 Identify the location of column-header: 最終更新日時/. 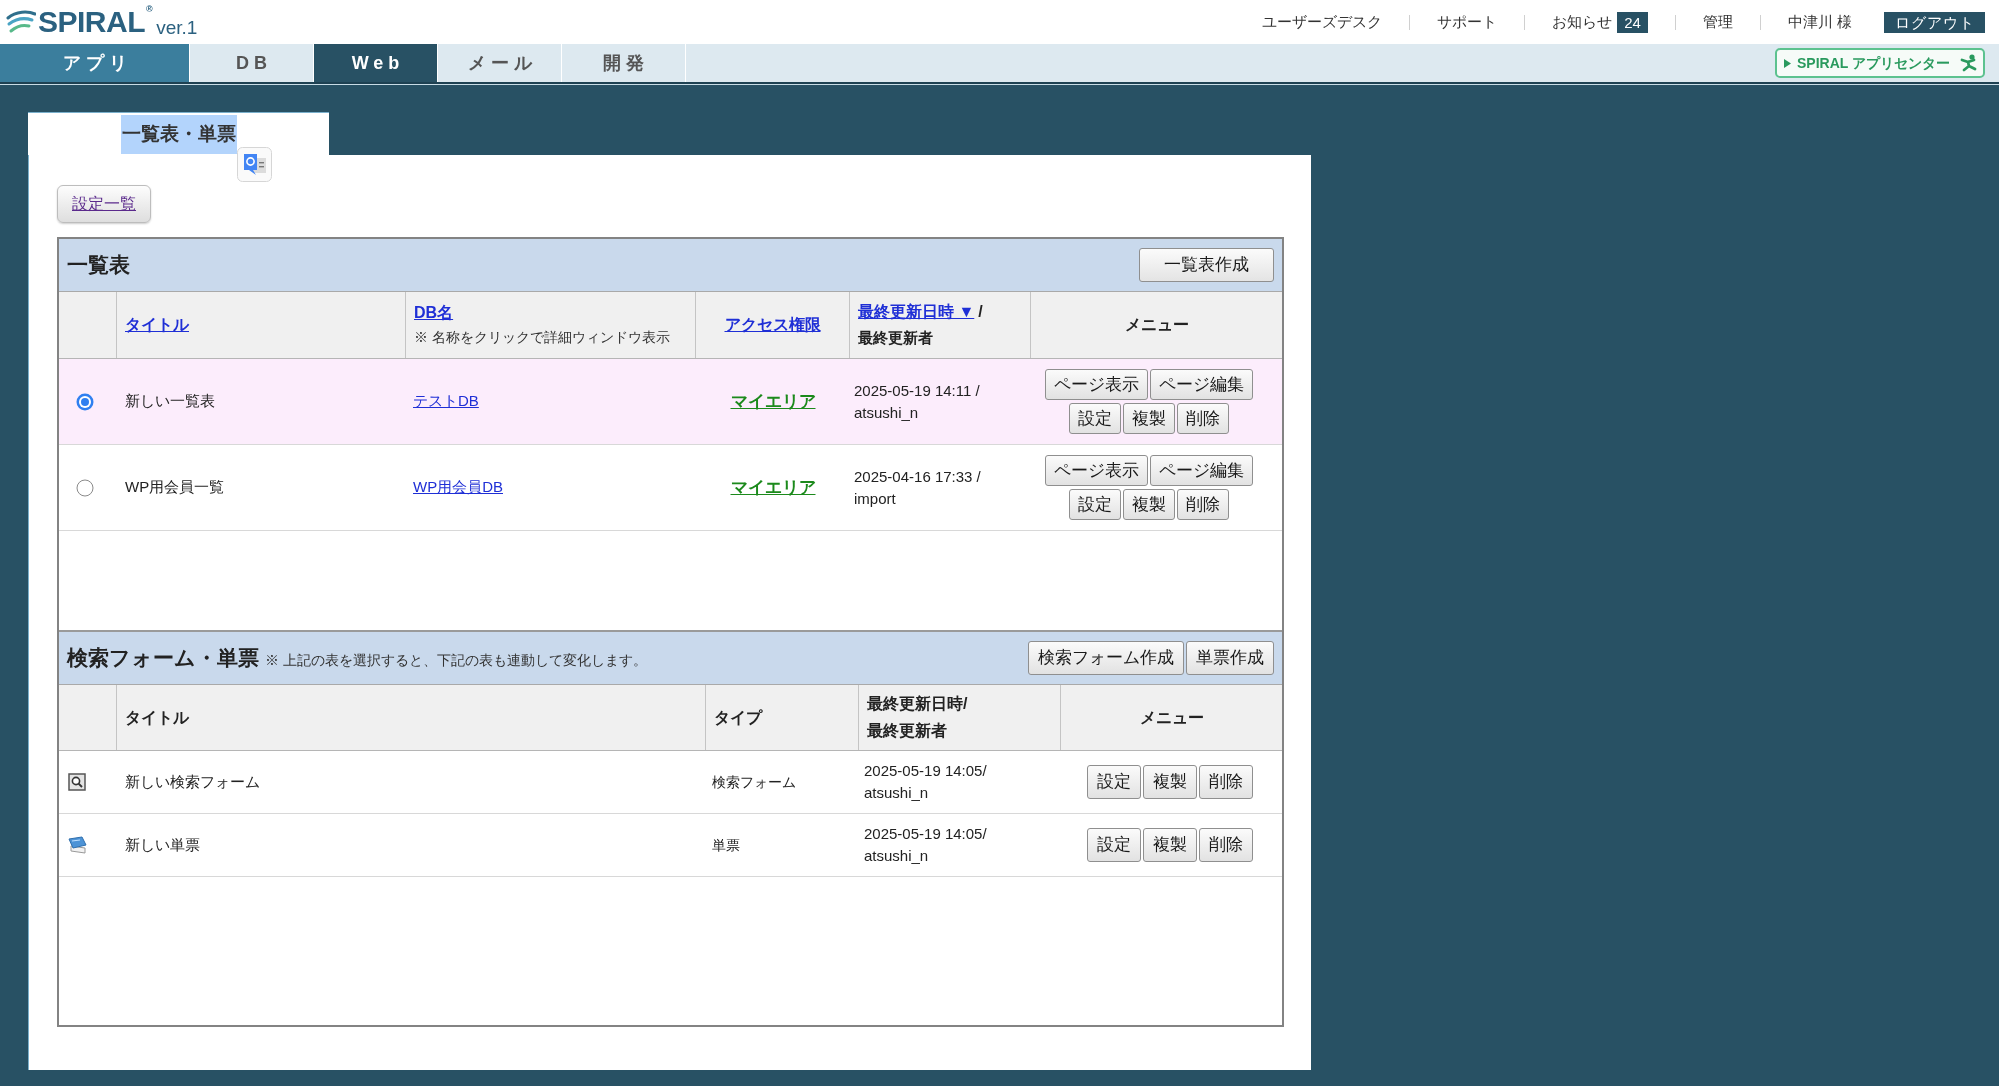
(917, 704).